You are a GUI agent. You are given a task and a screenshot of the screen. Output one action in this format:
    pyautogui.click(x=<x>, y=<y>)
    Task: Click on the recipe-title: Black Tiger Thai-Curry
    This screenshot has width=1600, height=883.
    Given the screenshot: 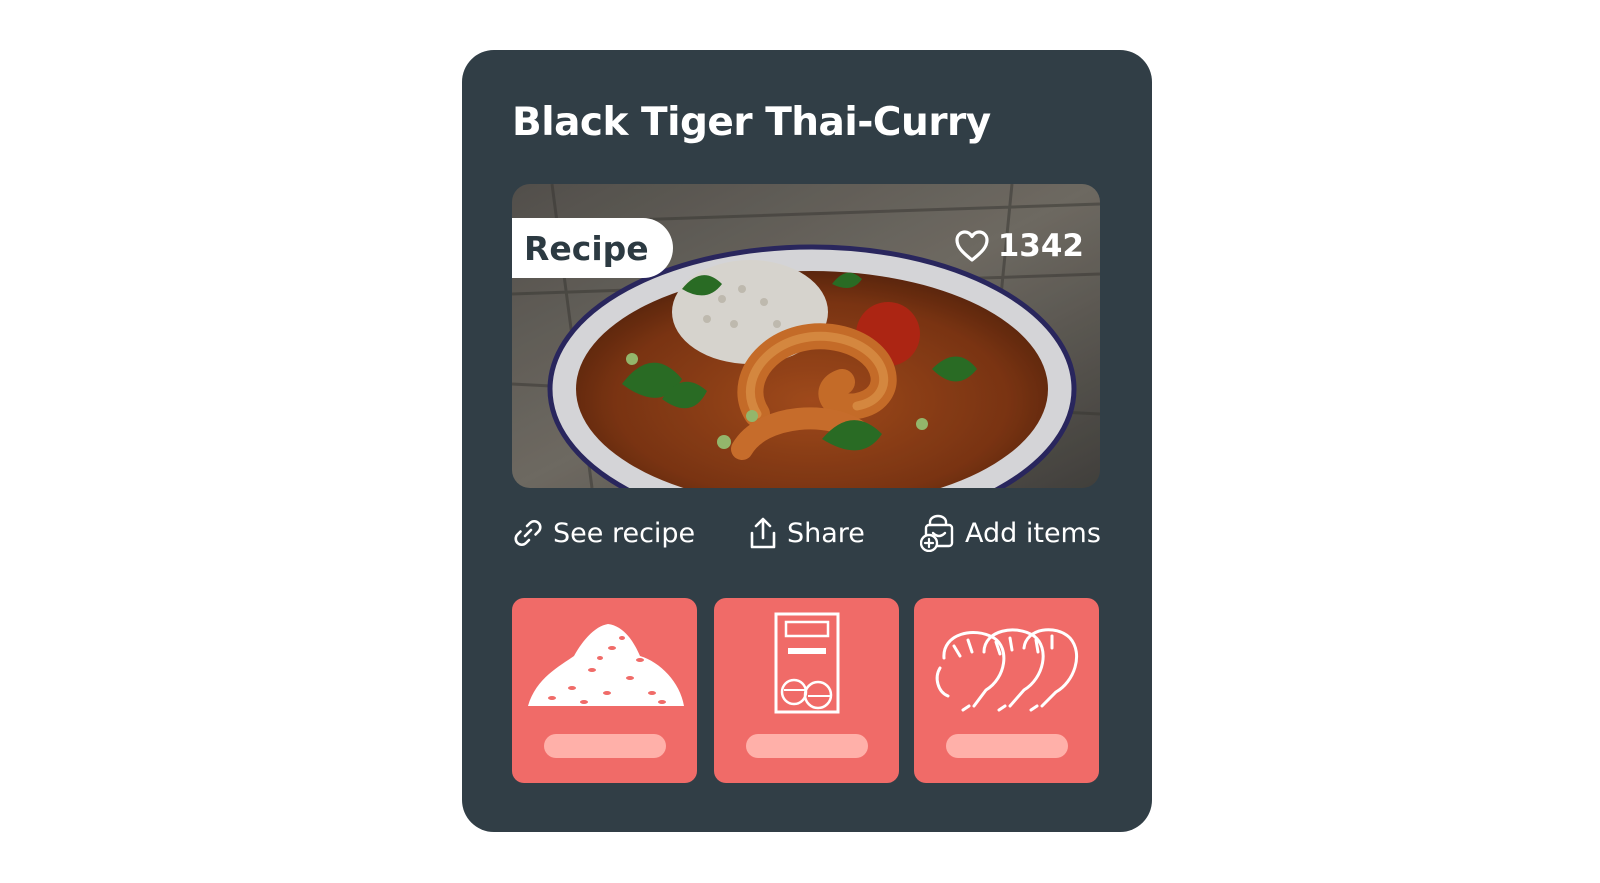 What is the action you would take?
    pyautogui.click(x=751, y=122)
    